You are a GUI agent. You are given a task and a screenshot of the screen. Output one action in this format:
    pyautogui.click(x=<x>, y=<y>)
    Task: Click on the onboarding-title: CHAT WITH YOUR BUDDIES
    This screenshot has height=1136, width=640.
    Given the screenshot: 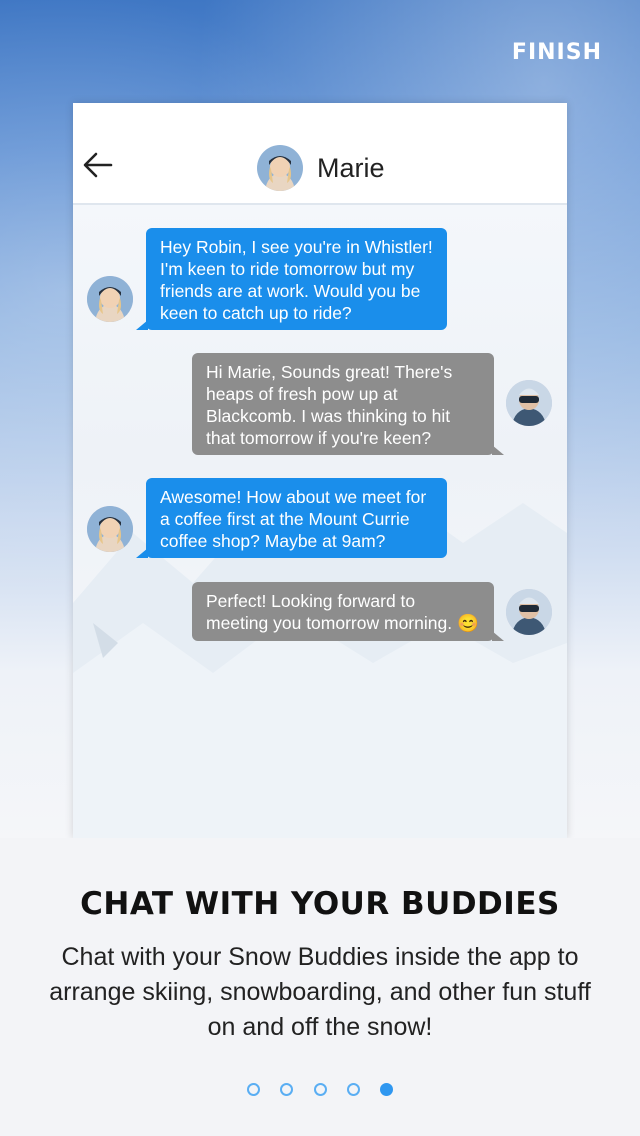 What is the action you would take?
    pyautogui.click(x=320, y=904)
    